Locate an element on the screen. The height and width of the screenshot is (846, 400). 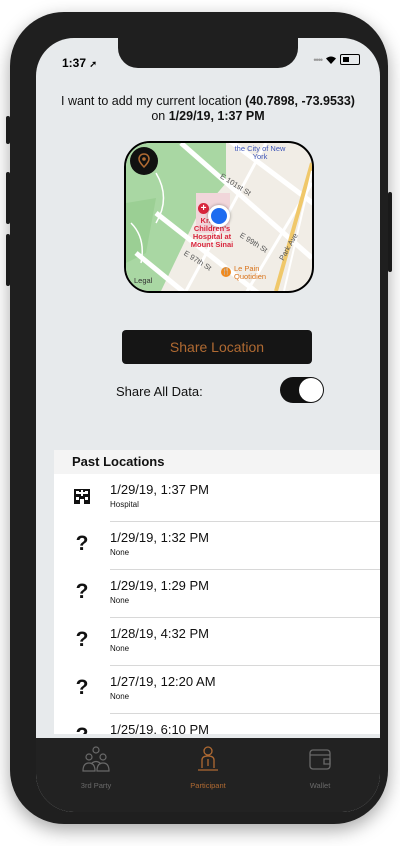
tab-bar: 3rd Party Participant Wallet is located at coordinates (208, 775).